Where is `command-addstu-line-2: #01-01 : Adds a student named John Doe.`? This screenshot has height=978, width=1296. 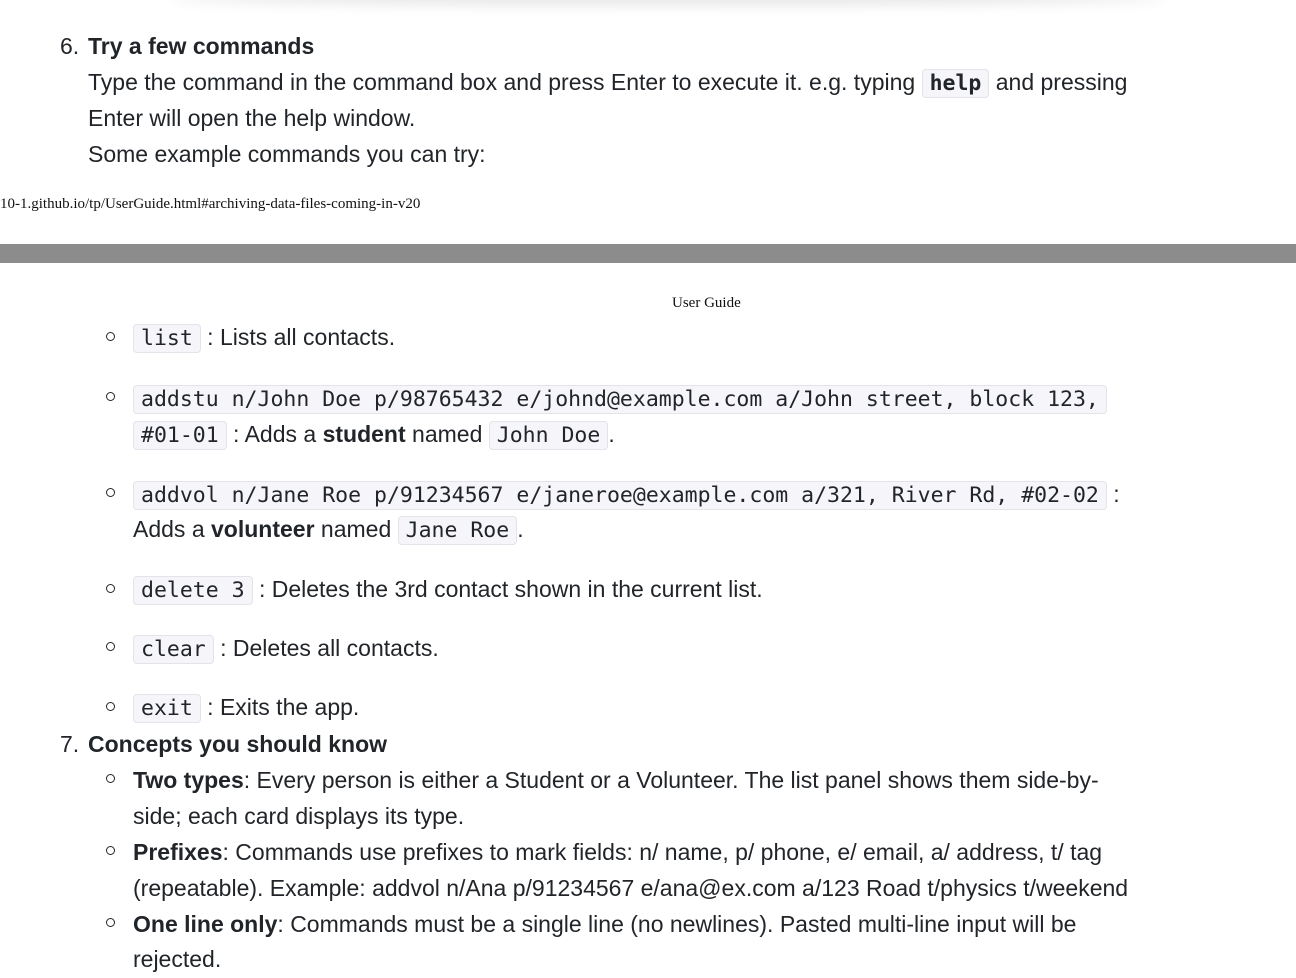
command-addstu-line-2: #01-01 : Adds a student named John Doe. is located at coordinates (374, 435).